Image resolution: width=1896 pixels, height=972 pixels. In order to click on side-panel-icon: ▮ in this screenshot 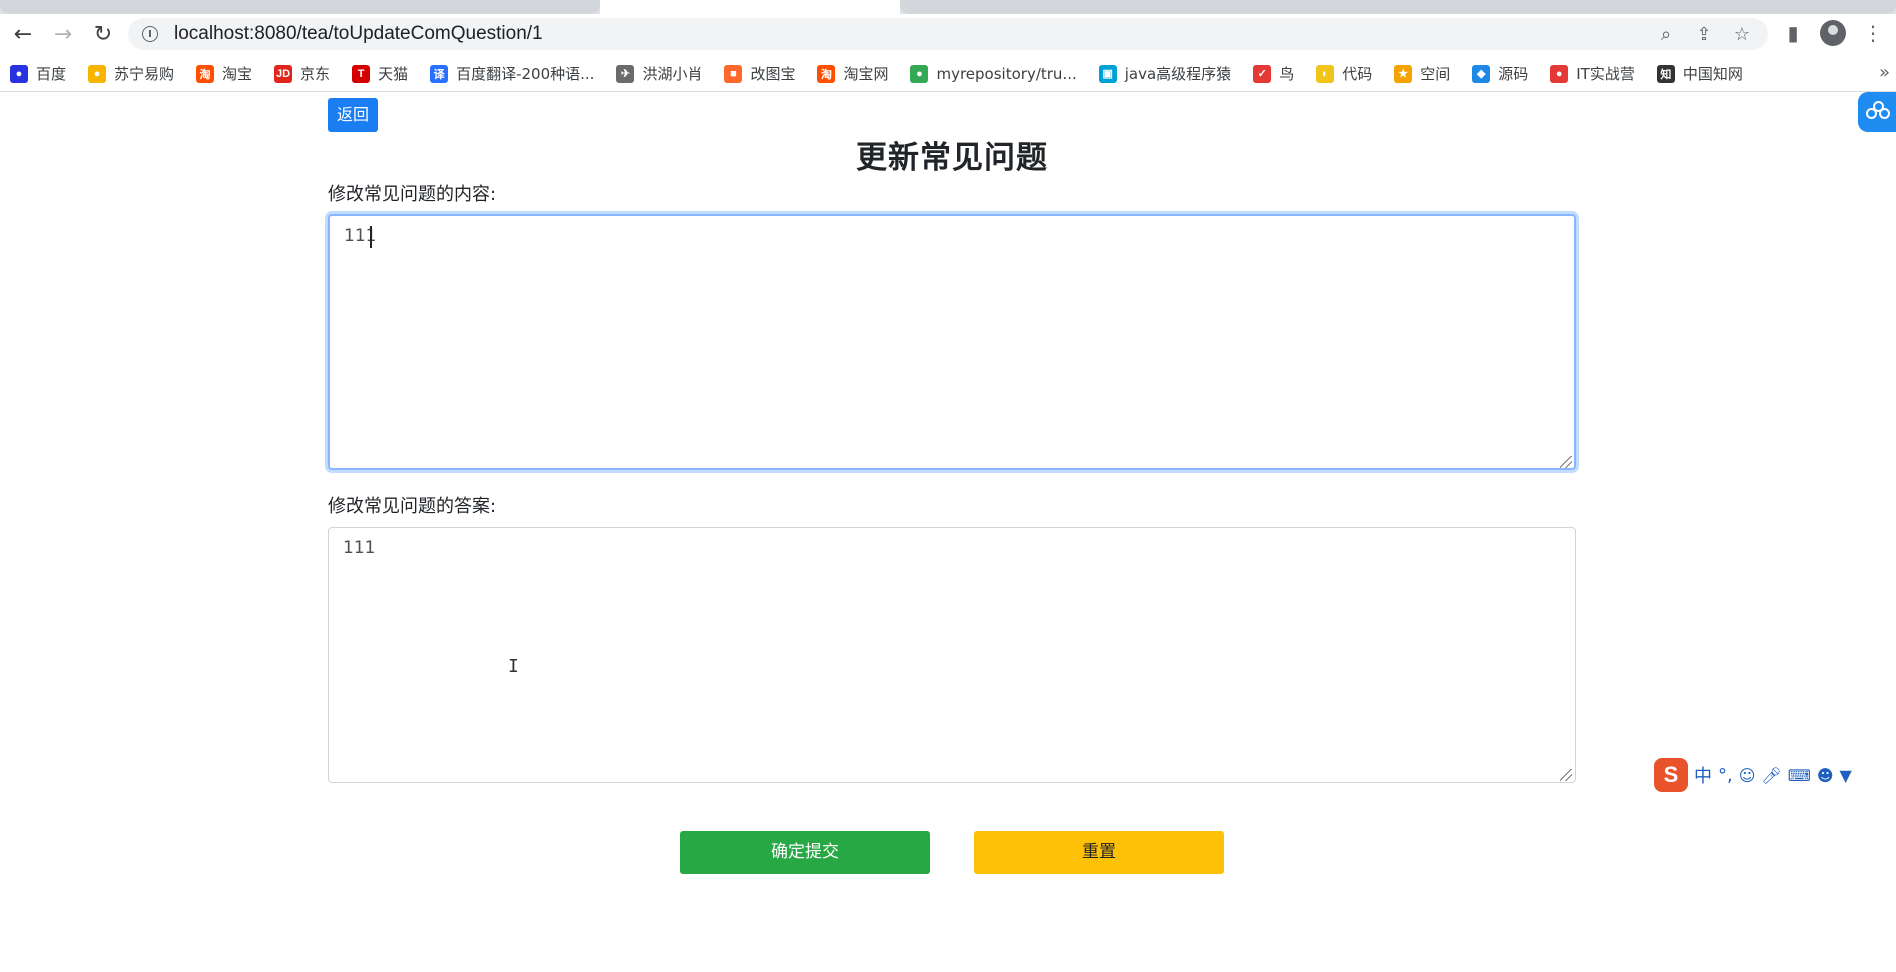, I will do `click(1793, 33)`.